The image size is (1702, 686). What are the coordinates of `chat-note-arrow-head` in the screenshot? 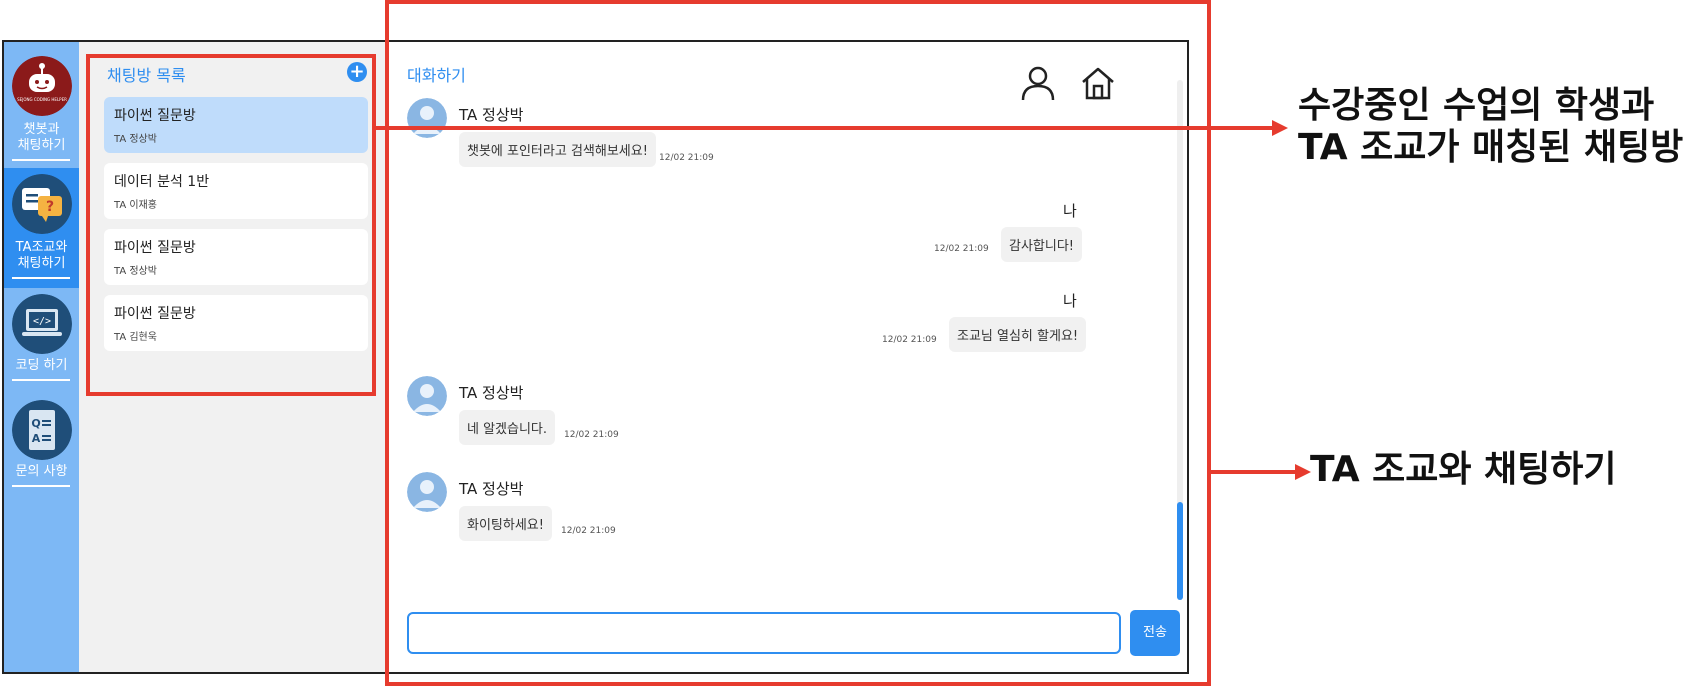 It's located at (1303, 472).